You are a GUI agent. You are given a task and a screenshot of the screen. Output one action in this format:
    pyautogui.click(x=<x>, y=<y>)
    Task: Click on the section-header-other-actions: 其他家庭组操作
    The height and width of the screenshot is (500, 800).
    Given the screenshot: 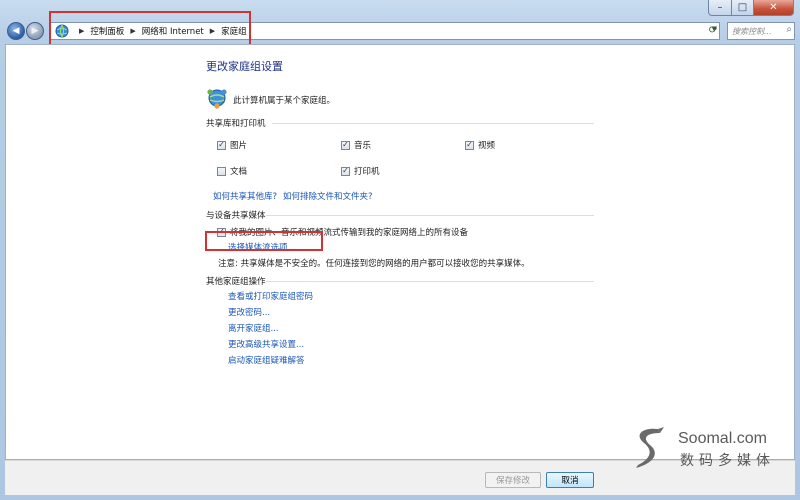 What is the action you would take?
    pyautogui.click(x=236, y=282)
    